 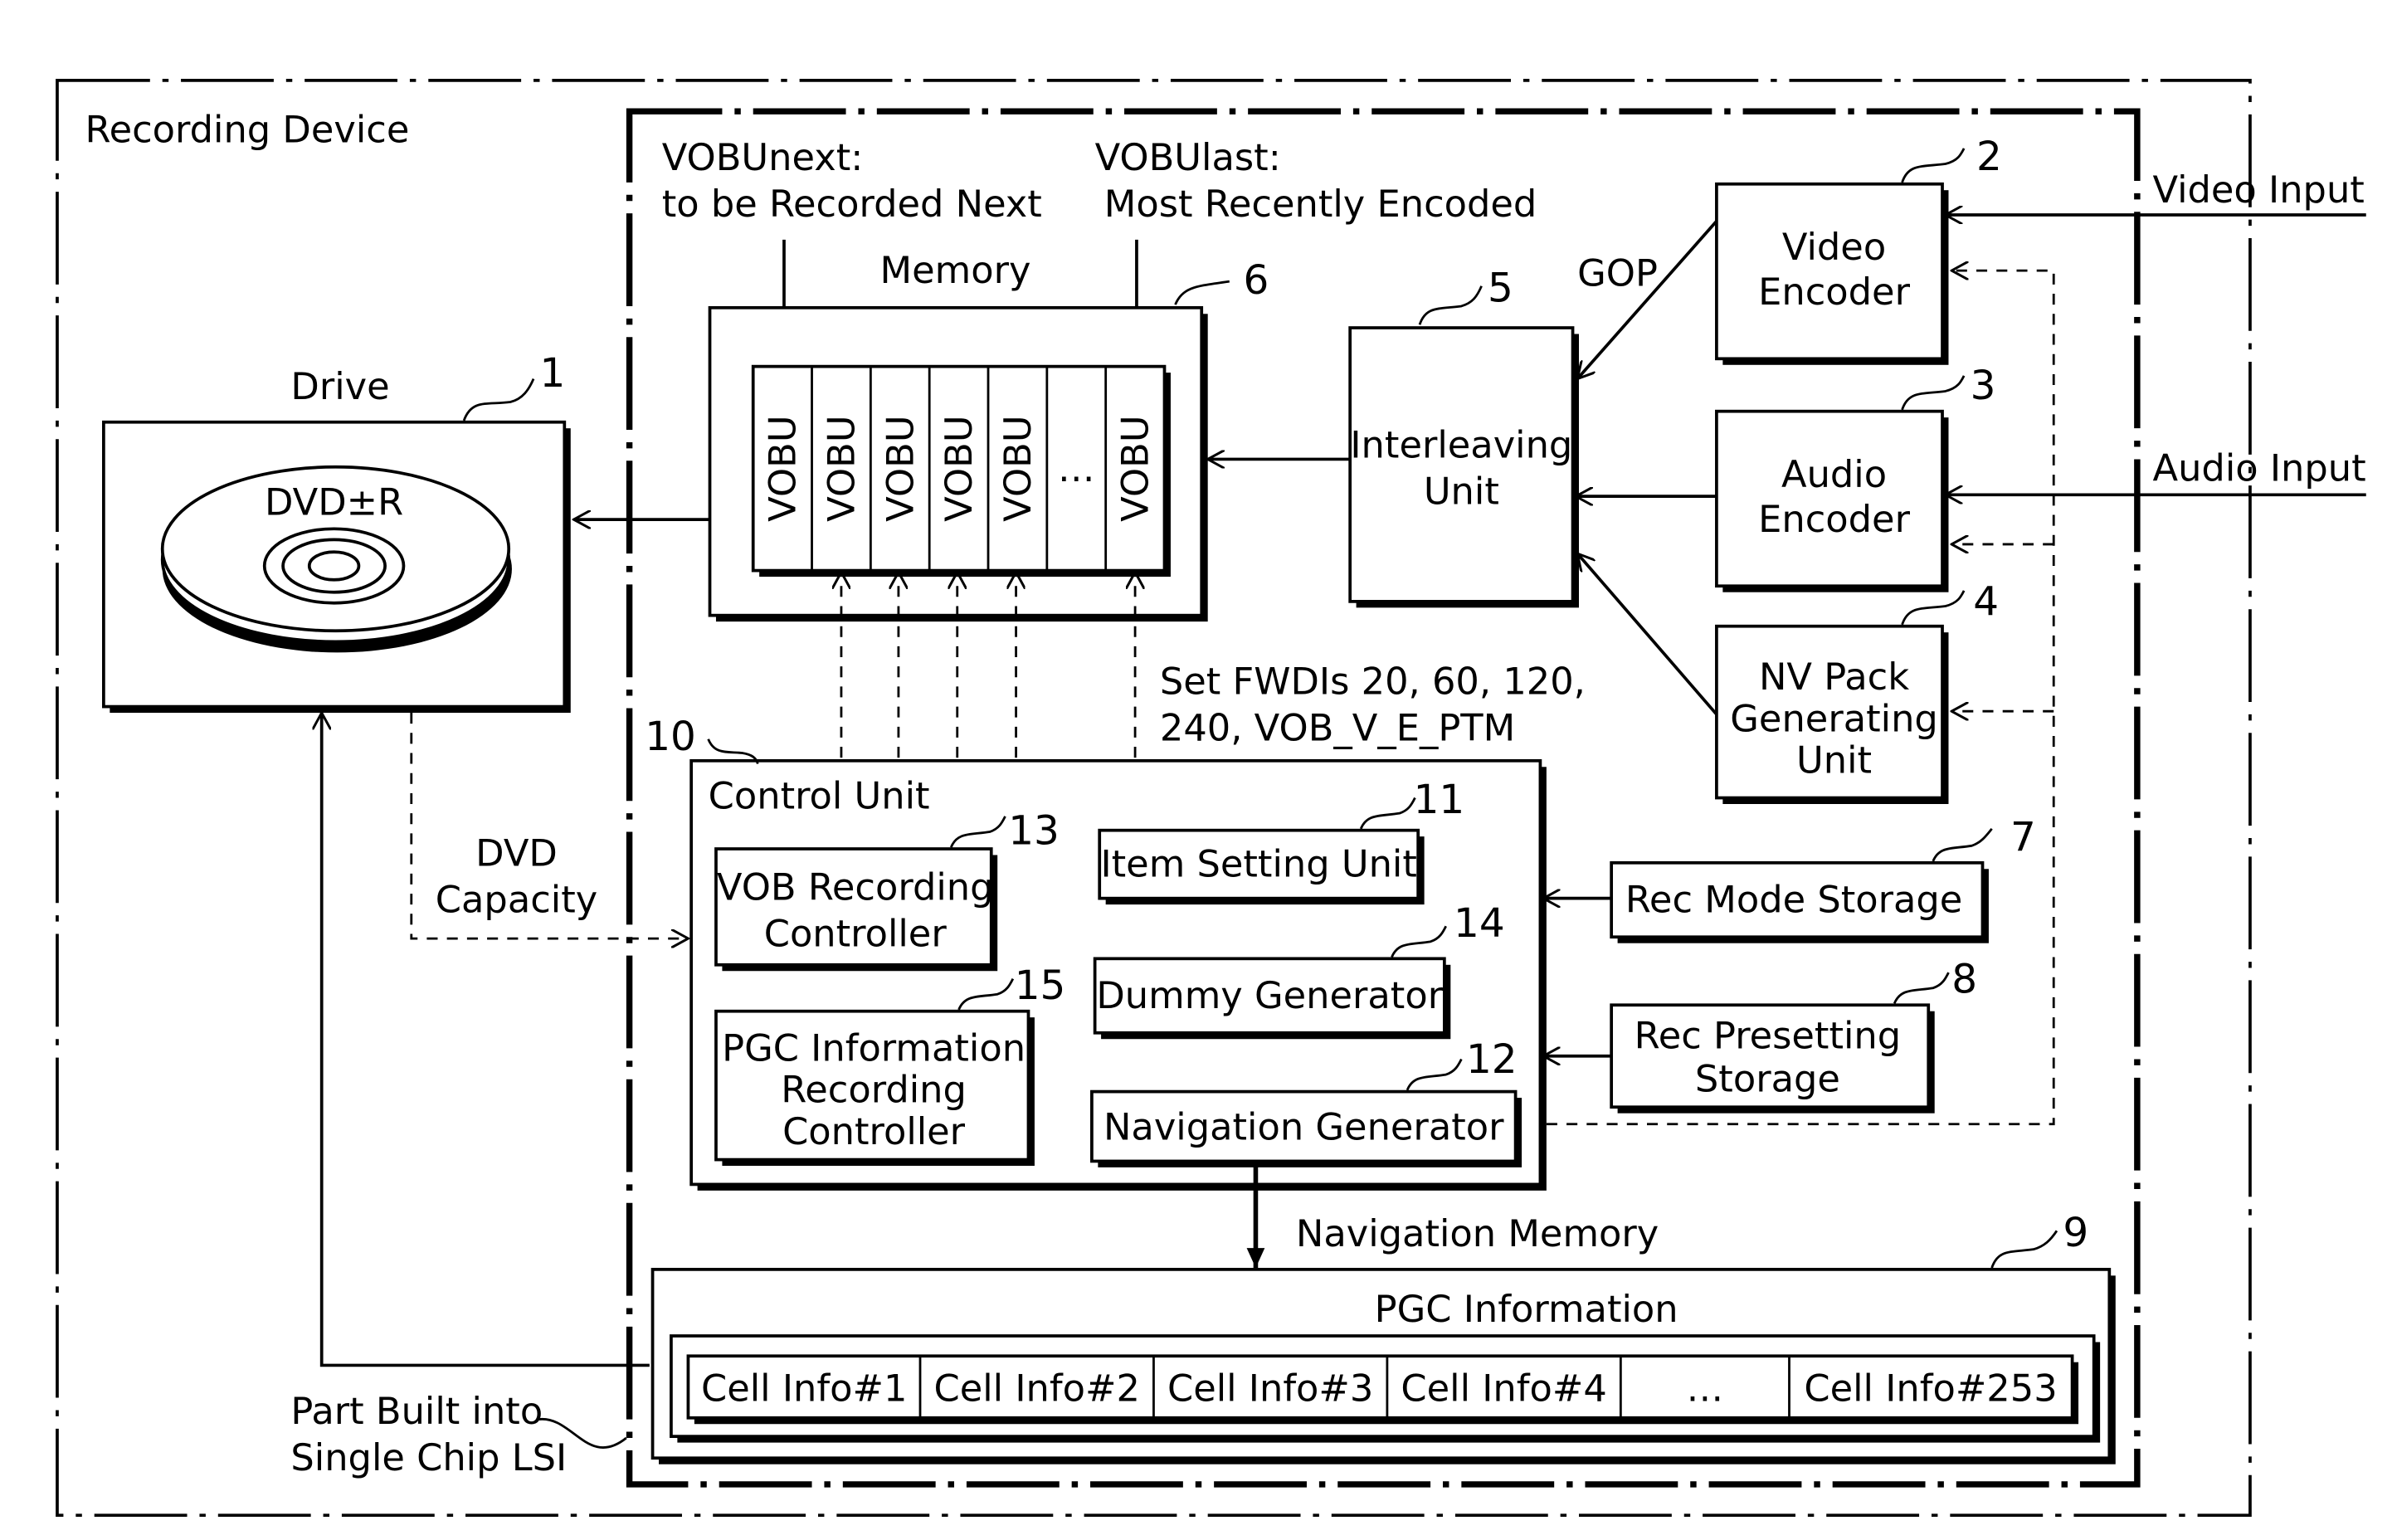 What do you see at coordinates (1834, 519) in the screenshot?
I see `audio-encoder-line2: Encoder` at bounding box center [1834, 519].